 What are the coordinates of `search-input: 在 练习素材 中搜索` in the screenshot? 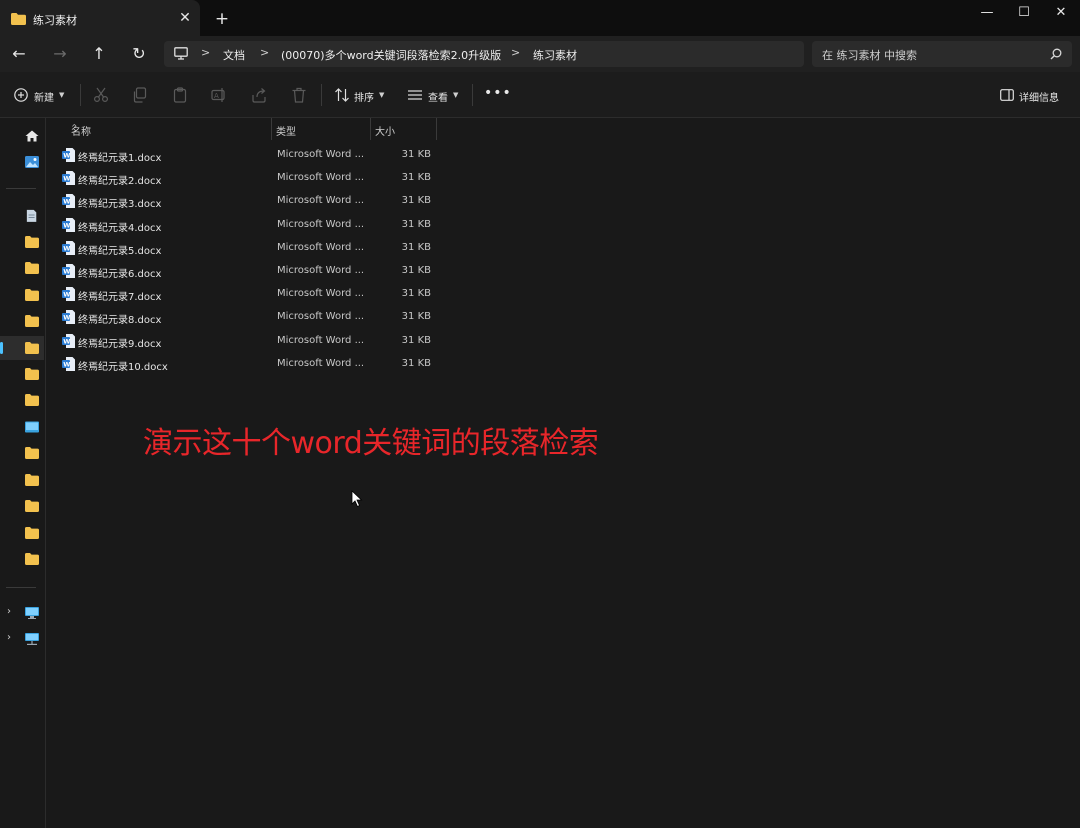 It's located at (869, 55).